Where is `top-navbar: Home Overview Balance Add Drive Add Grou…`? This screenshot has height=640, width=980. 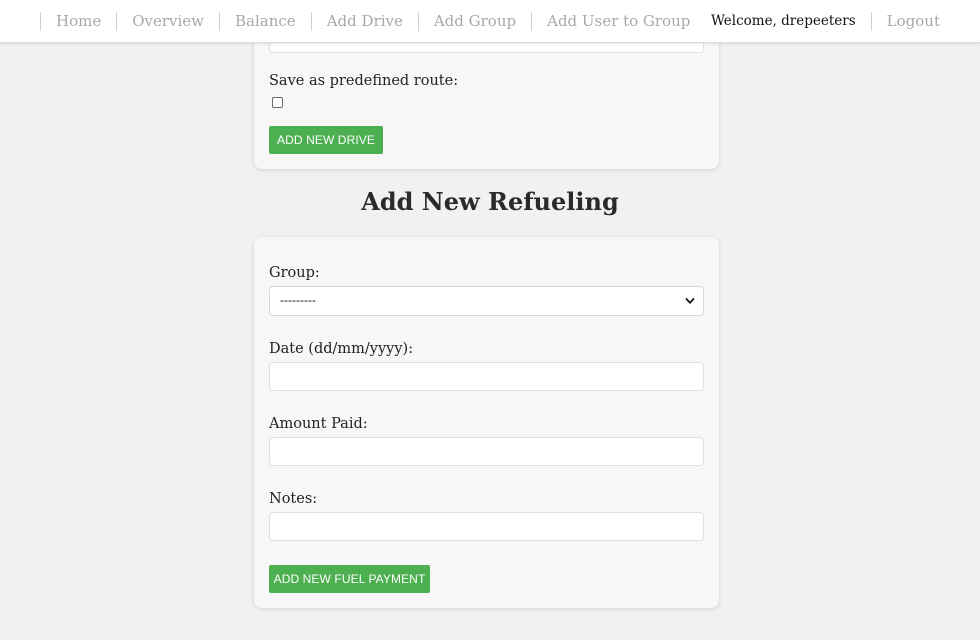
top-navbar: Home Overview Balance Add Drive Add Grou… is located at coordinates (490, 21).